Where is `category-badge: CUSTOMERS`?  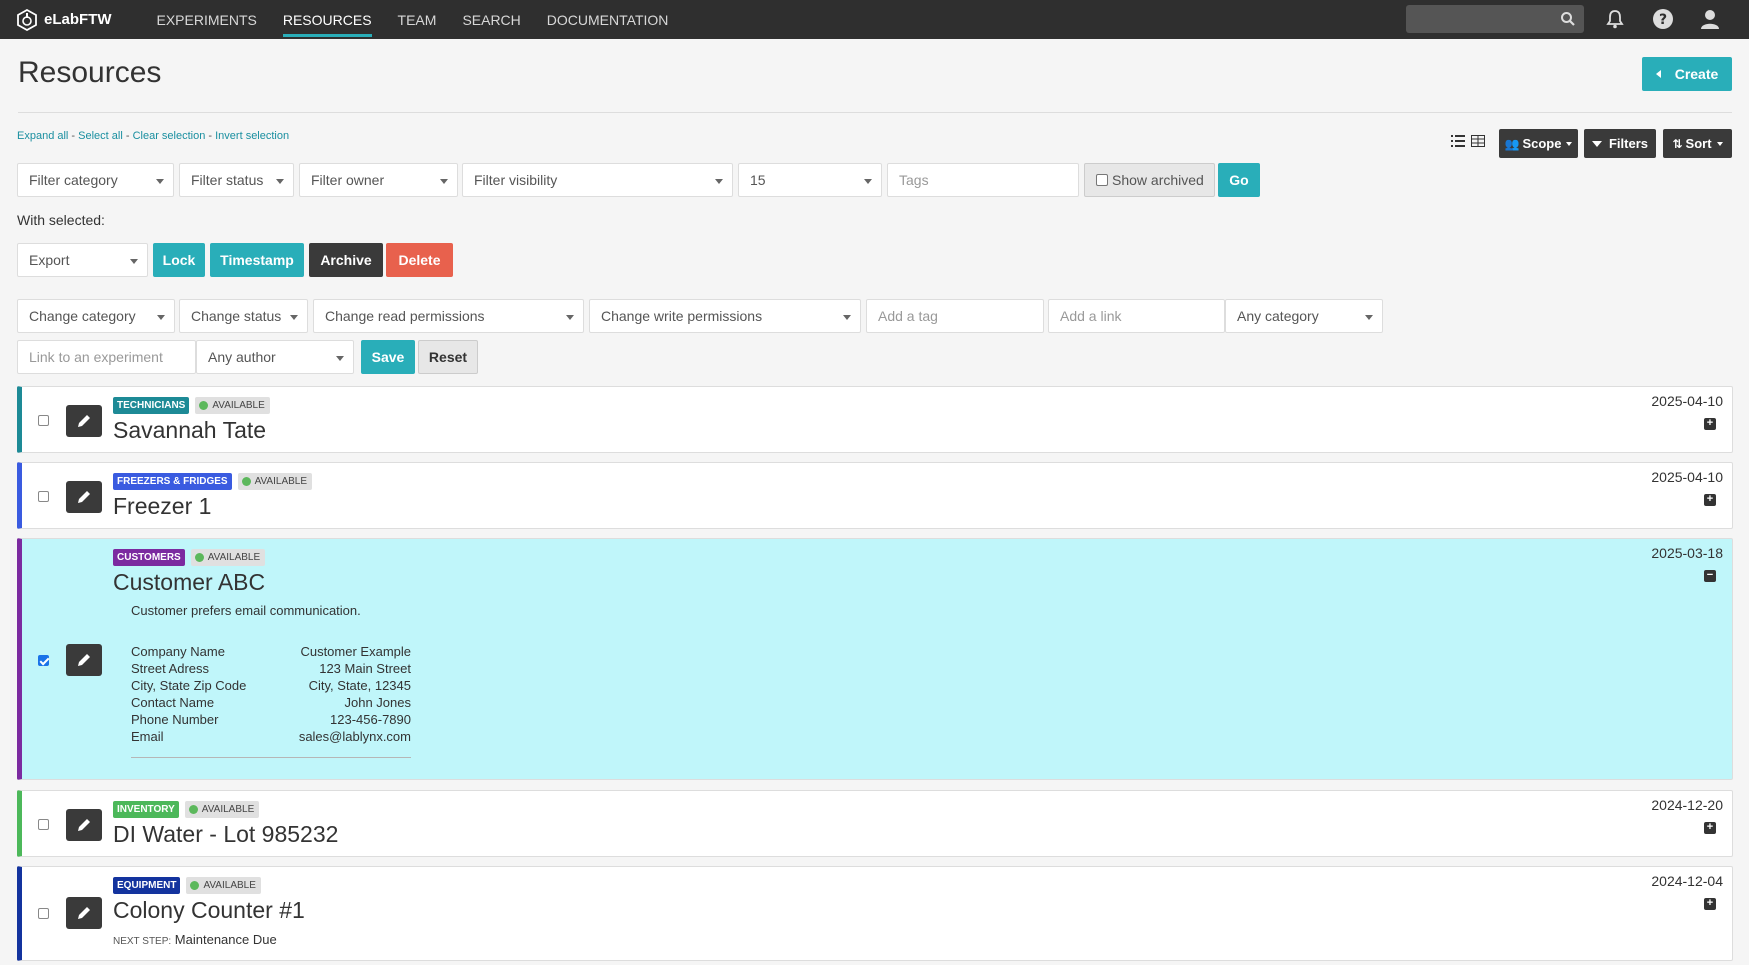
category-badge: CUSTOMERS is located at coordinates (149, 557).